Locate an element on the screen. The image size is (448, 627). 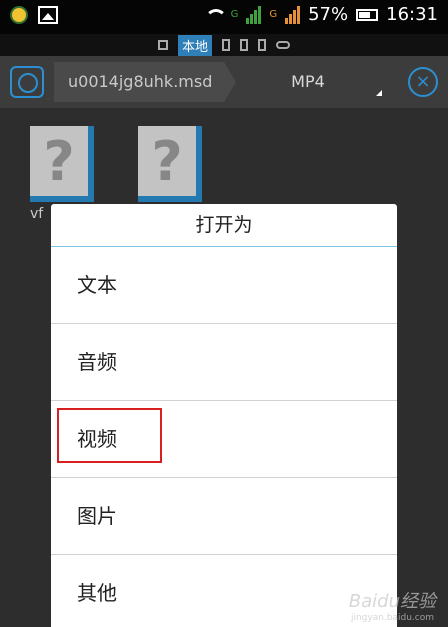
signal-label-1: G is located at coordinates (234, 14).